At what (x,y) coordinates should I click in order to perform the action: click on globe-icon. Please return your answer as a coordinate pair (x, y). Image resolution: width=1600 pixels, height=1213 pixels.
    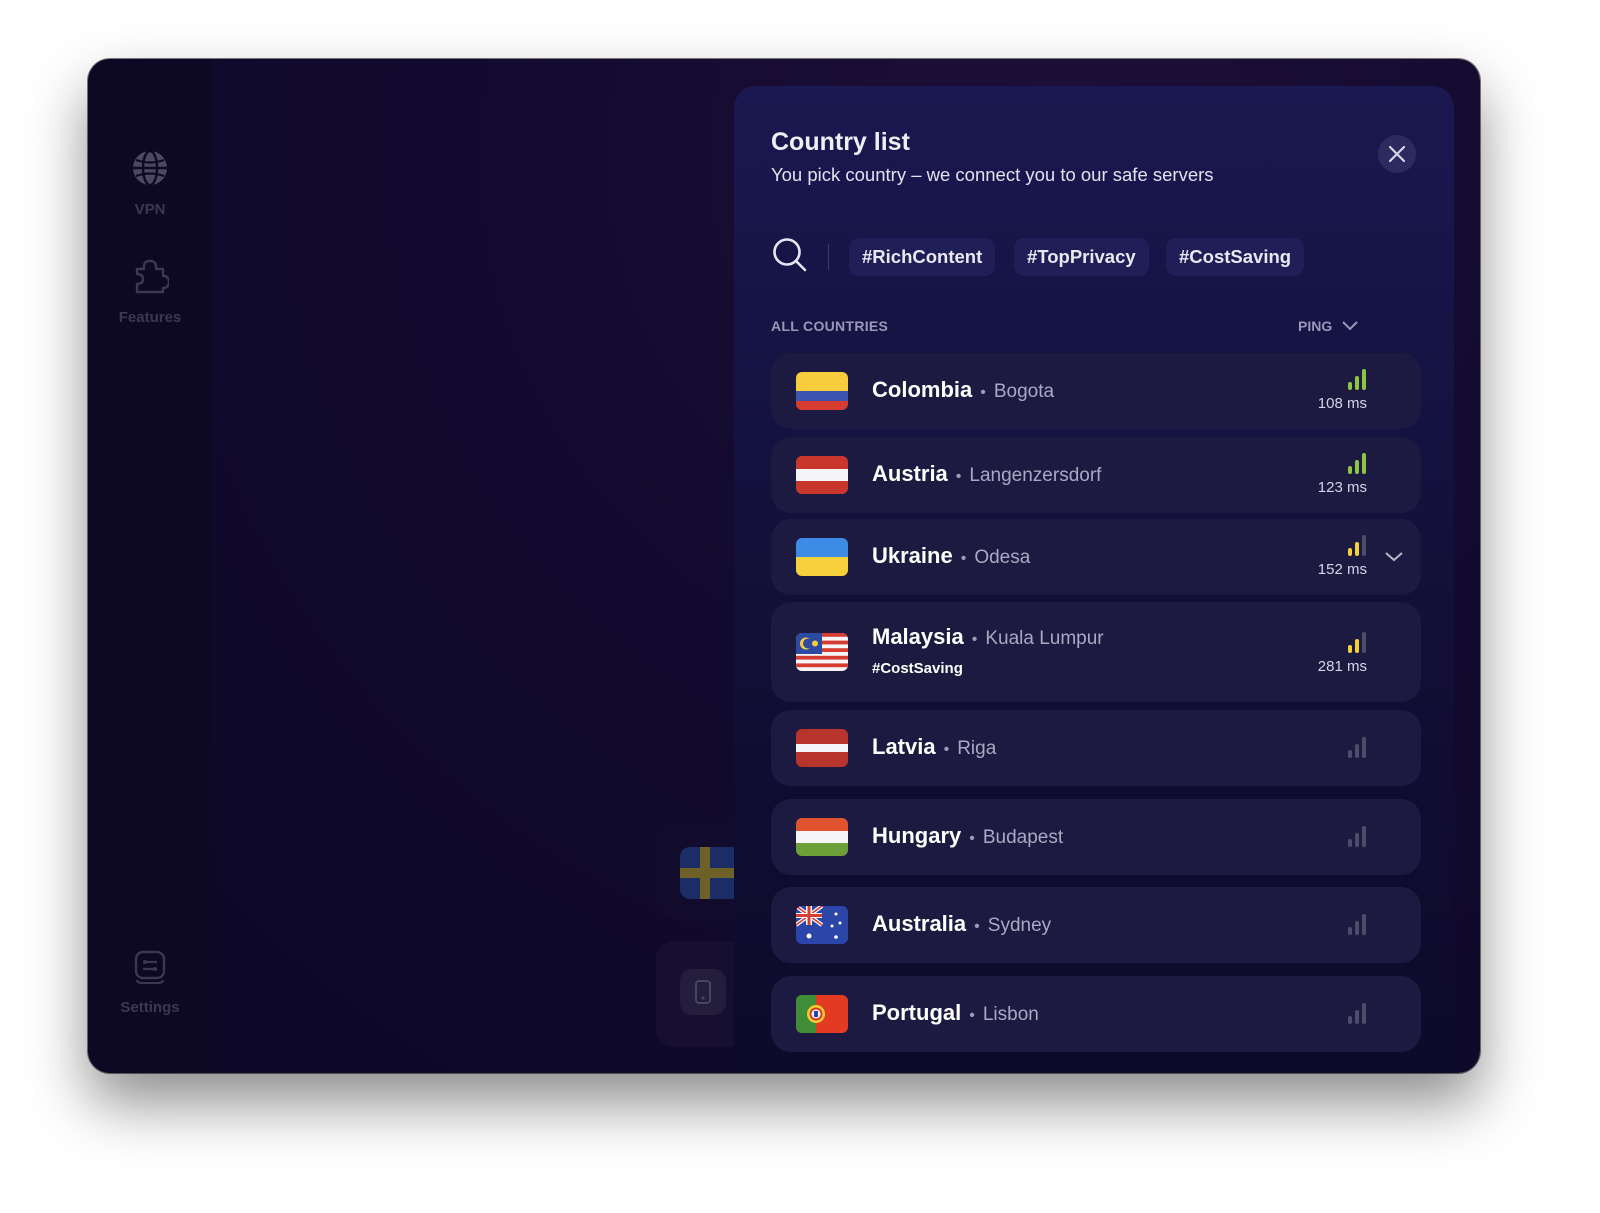
    Looking at the image, I should click on (150, 168).